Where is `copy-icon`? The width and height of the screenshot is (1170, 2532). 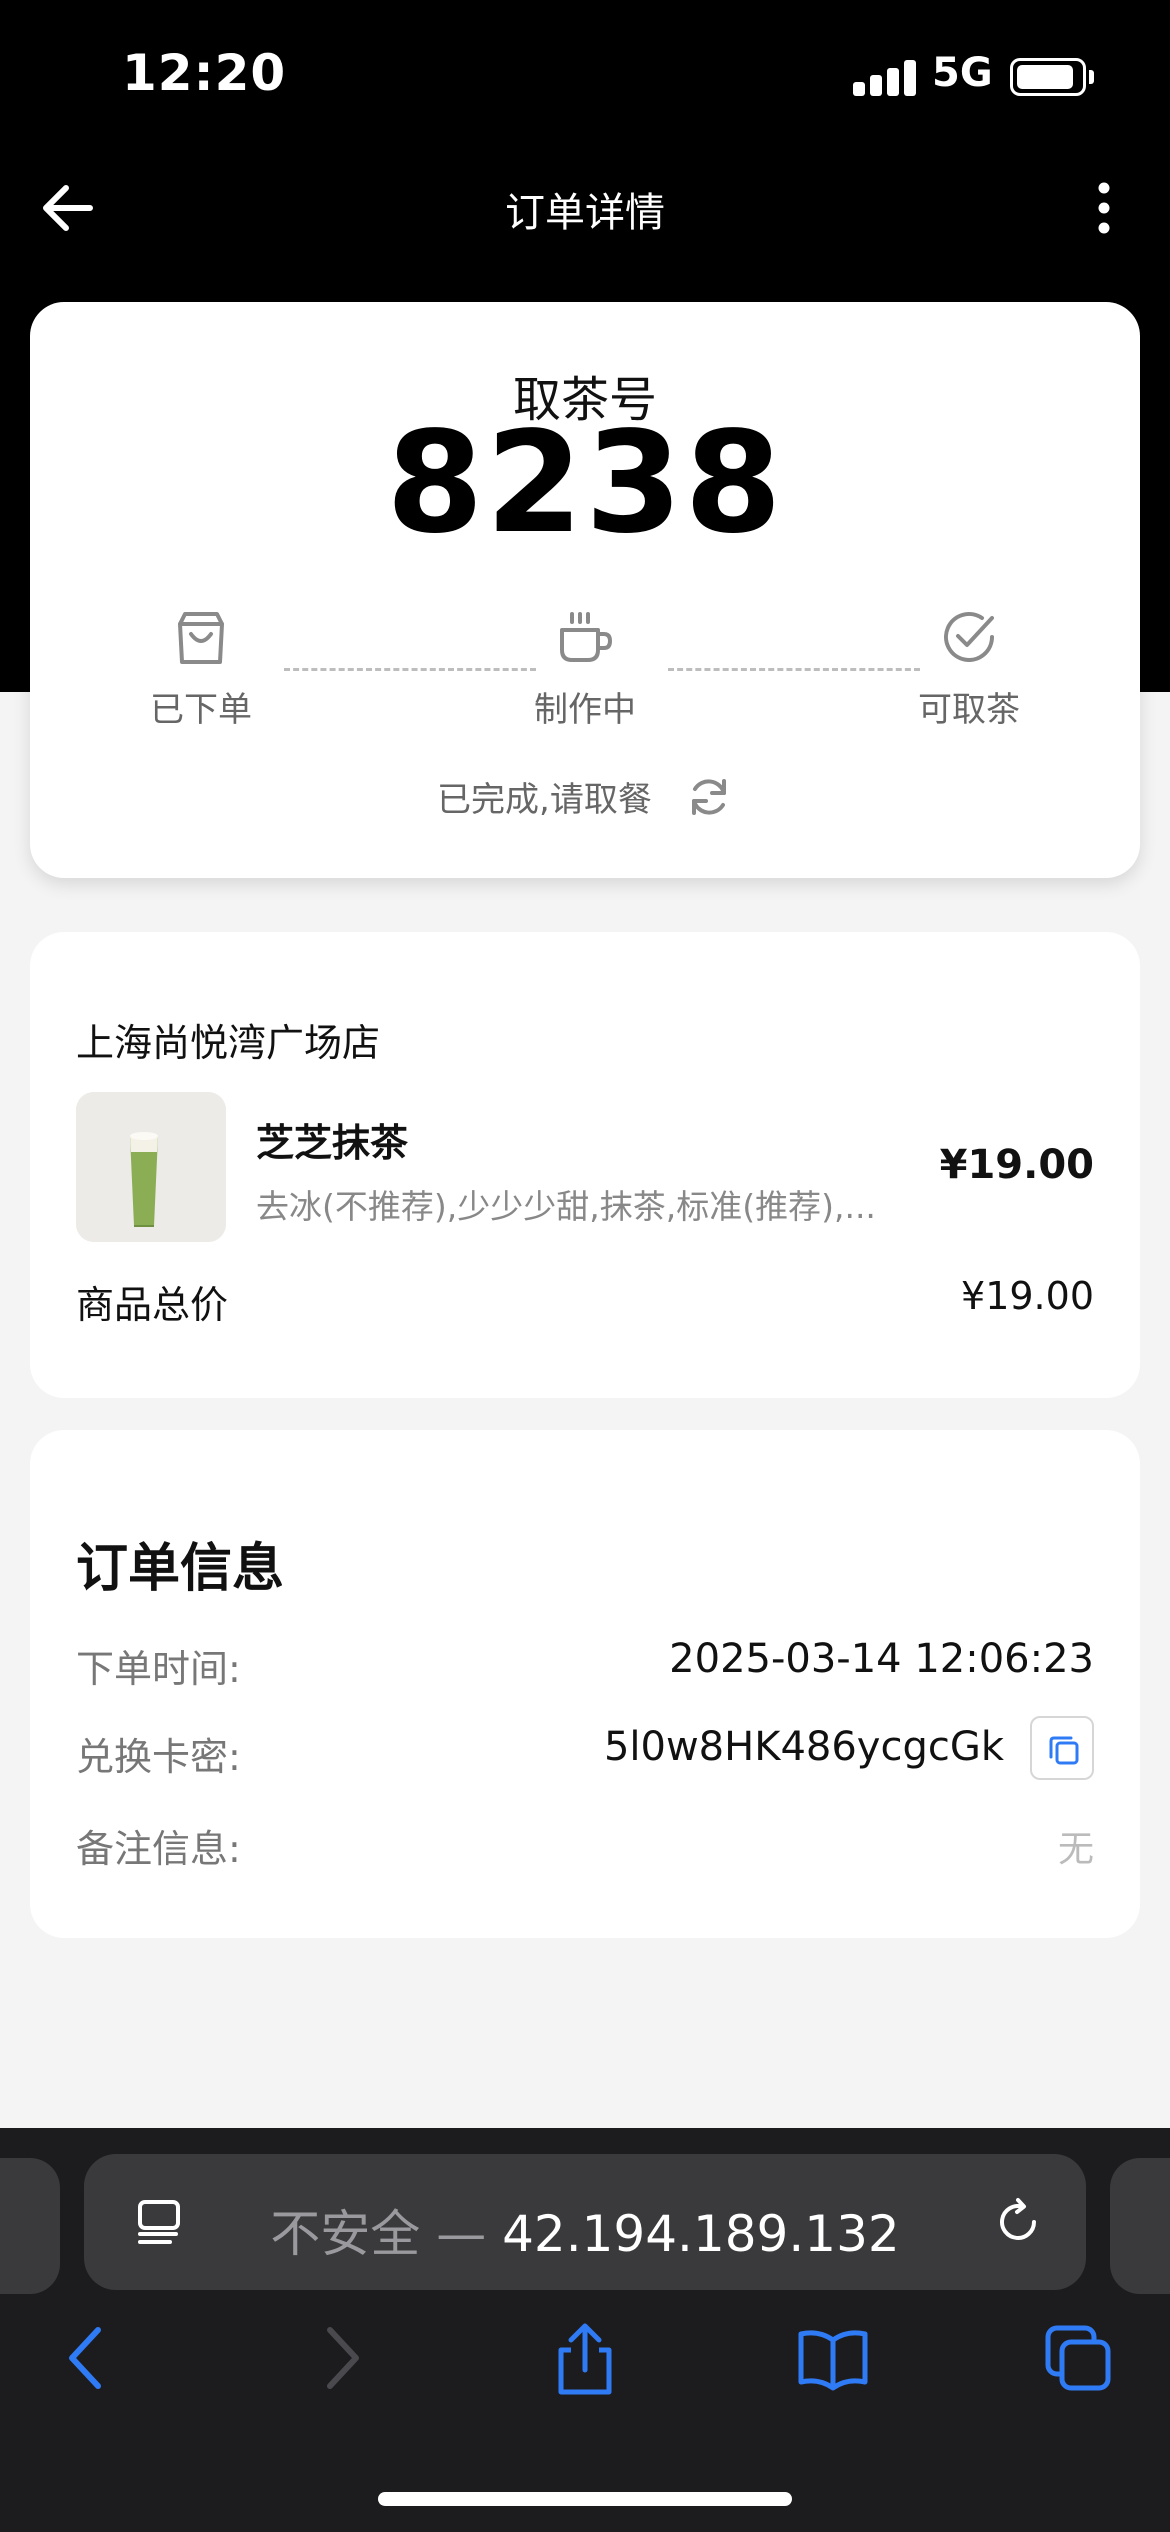
copy-icon is located at coordinates (1064, 1750).